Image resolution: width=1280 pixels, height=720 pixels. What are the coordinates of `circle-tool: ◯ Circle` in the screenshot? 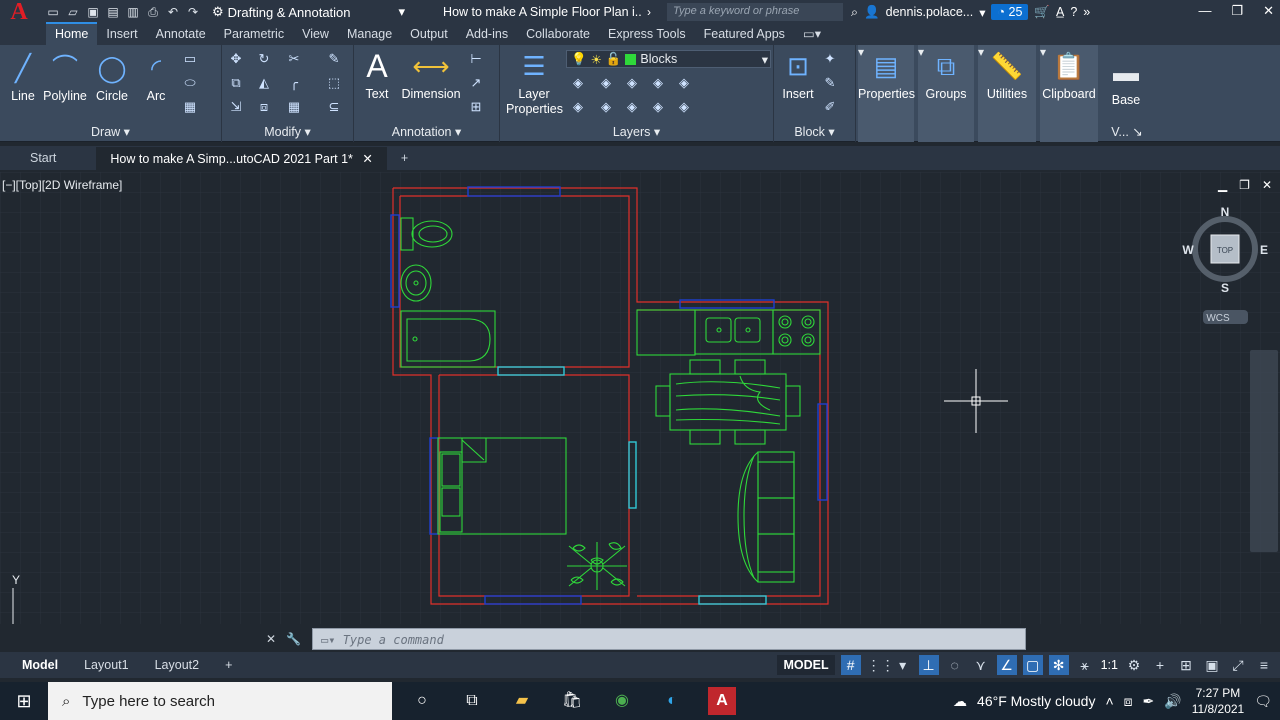 It's located at (112, 77).